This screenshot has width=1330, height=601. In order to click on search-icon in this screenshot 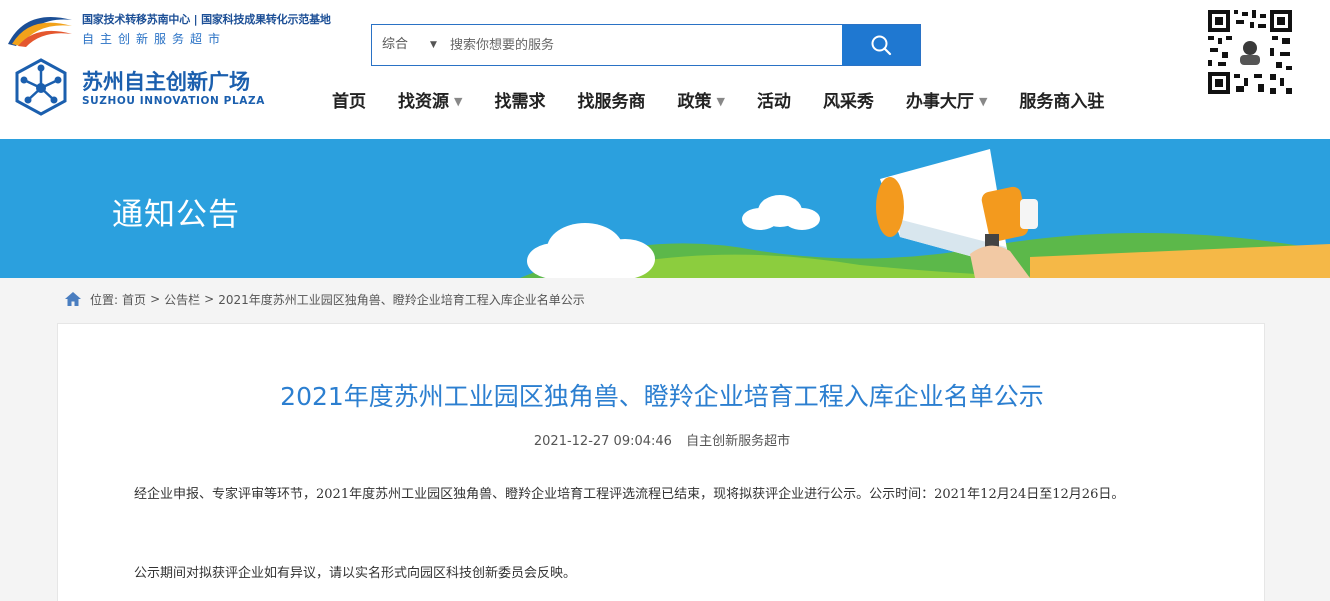, I will do `click(881, 45)`.